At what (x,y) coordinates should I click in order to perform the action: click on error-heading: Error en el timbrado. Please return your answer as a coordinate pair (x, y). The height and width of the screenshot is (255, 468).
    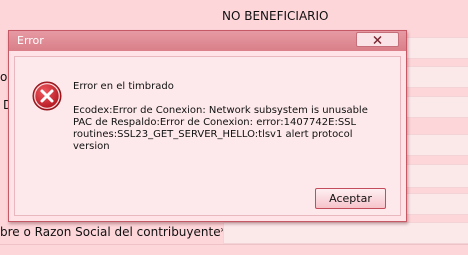
    Looking at the image, I should click on (123, 86).